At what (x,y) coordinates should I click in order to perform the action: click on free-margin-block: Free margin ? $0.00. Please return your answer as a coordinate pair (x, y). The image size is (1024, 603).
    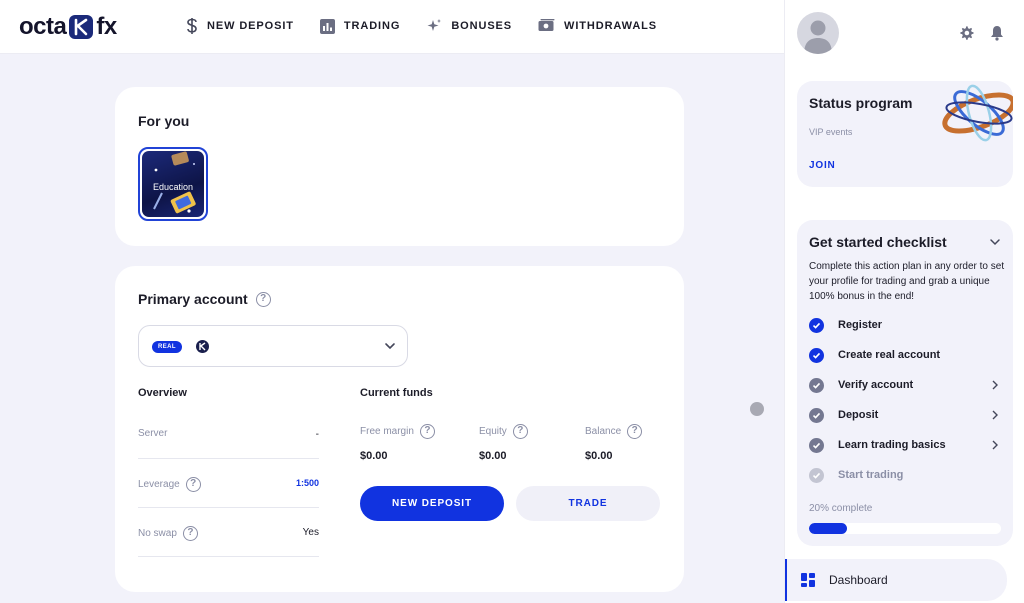
    Looking at the image, I should click on (415, 442).